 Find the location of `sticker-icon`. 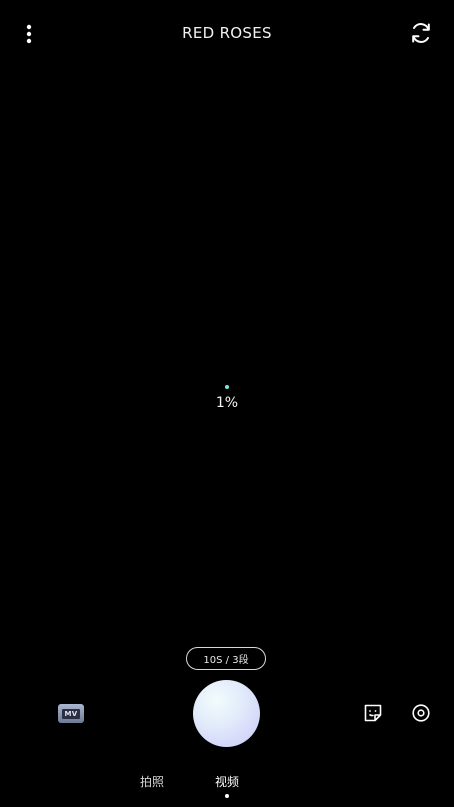

sticker-icon is located at coordinates (373, 713).